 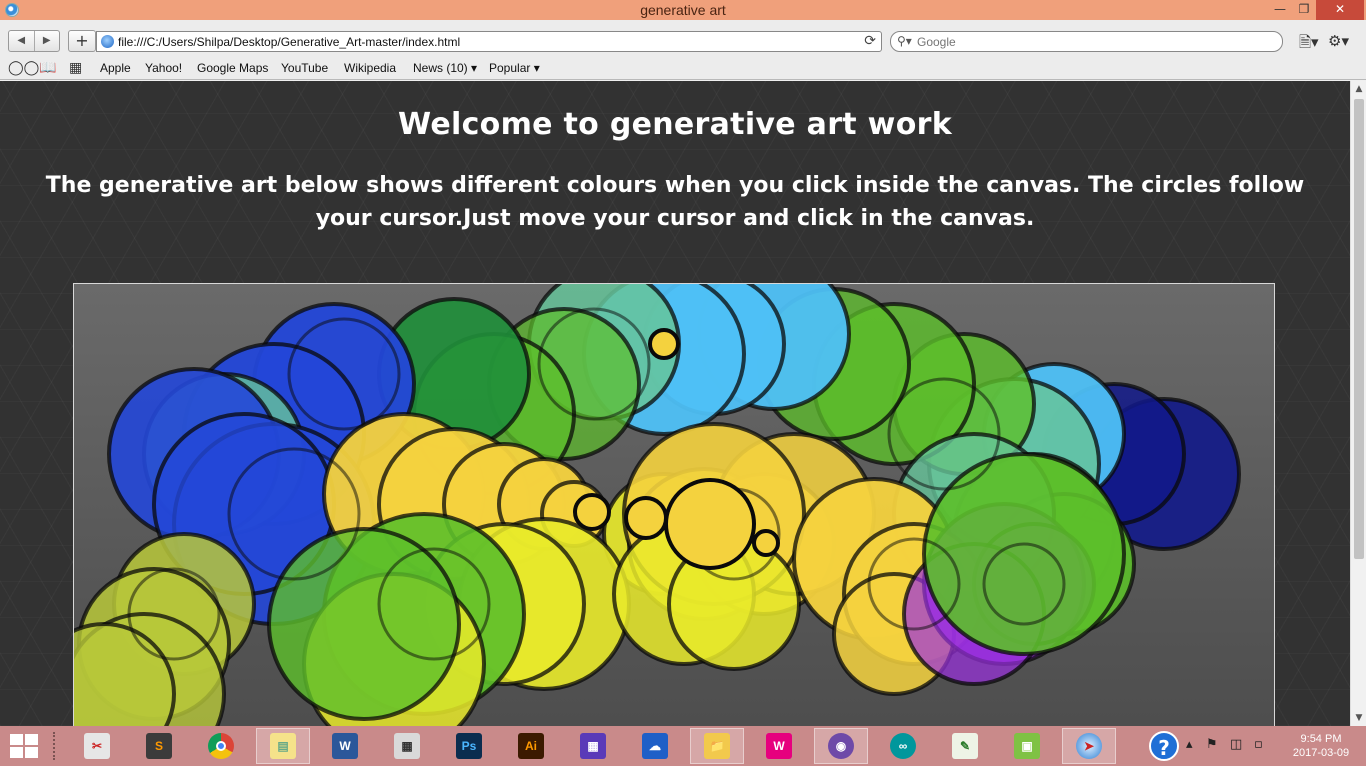 I want to click on github-icon: ◉, so click(x=841, y=746).